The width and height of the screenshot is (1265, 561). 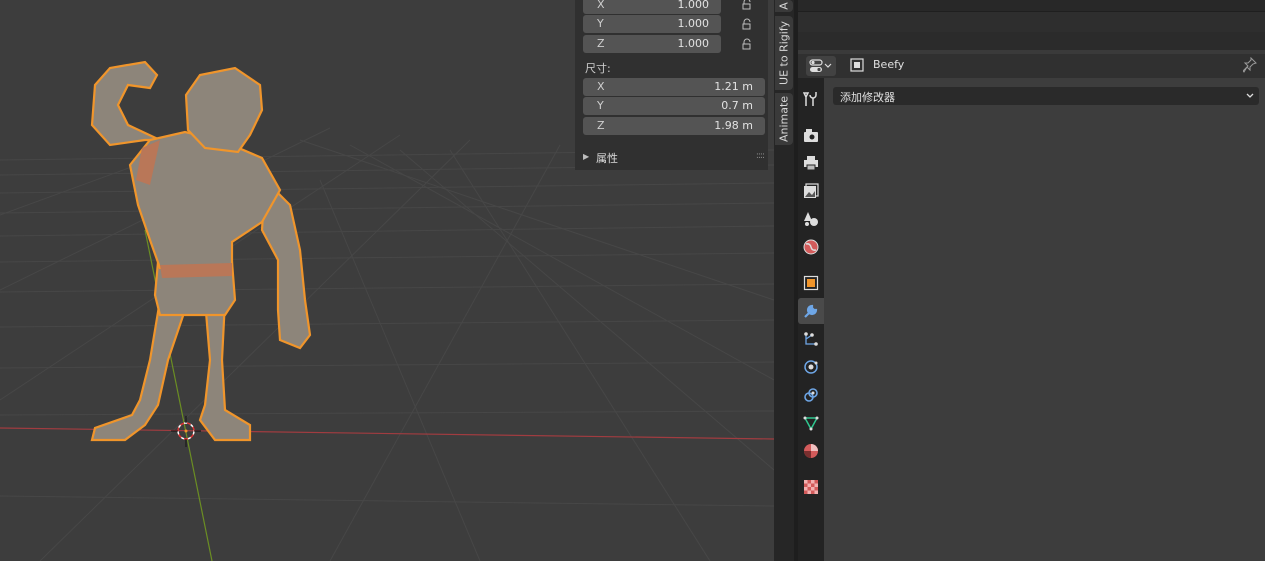 I want to click on image-stack-icon, so click(x=811, y=190).